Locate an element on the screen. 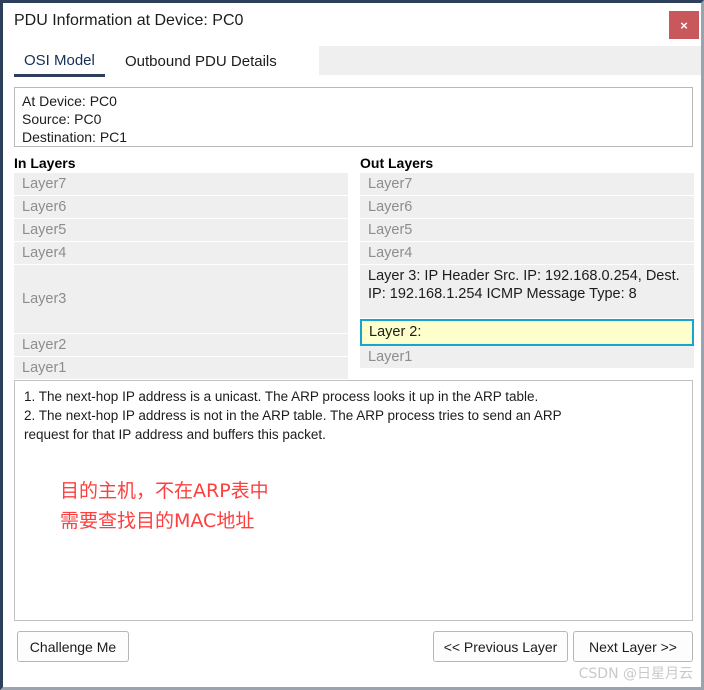  window-title: PDU Information at Device: PC0 is located at coordinates (129, 20).